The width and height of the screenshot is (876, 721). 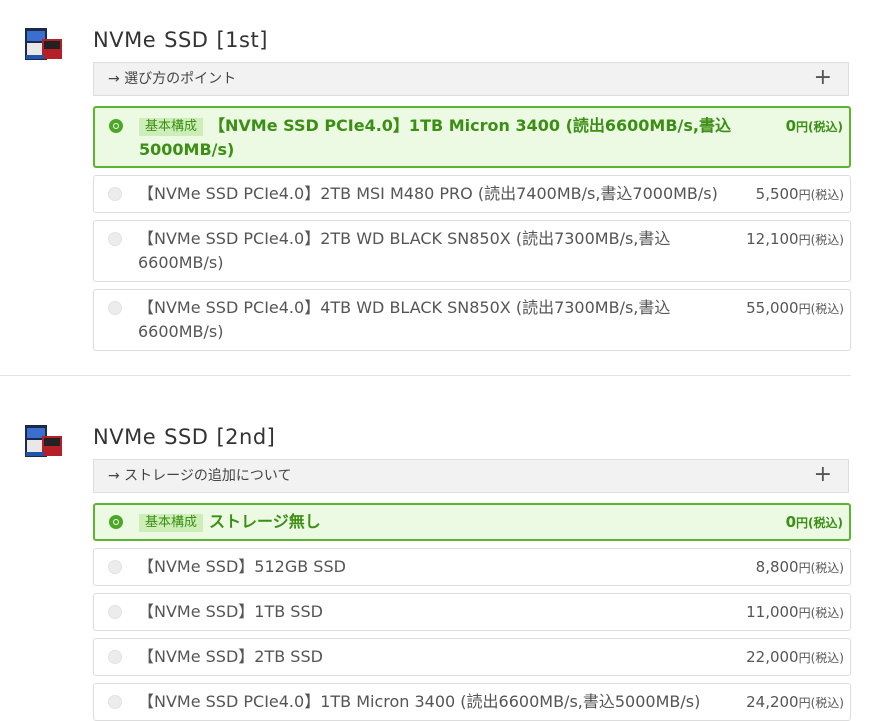 I want to click on selection-tips-toggle: → 選び方のポイント +, so click(x=471, y=79).